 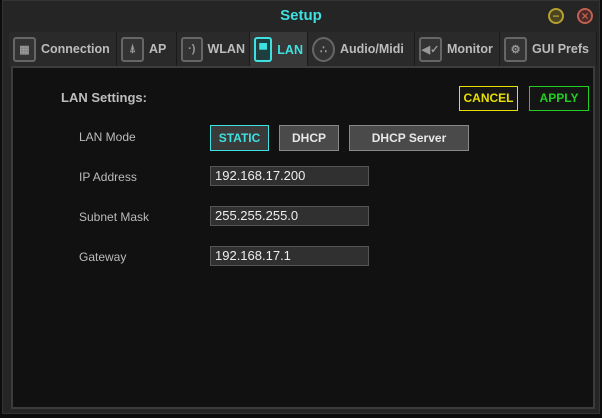 What do you see at coordinates (290, 49) in the screenshot?
I see `tab-label: LAN` at bounding box center [290, 49].